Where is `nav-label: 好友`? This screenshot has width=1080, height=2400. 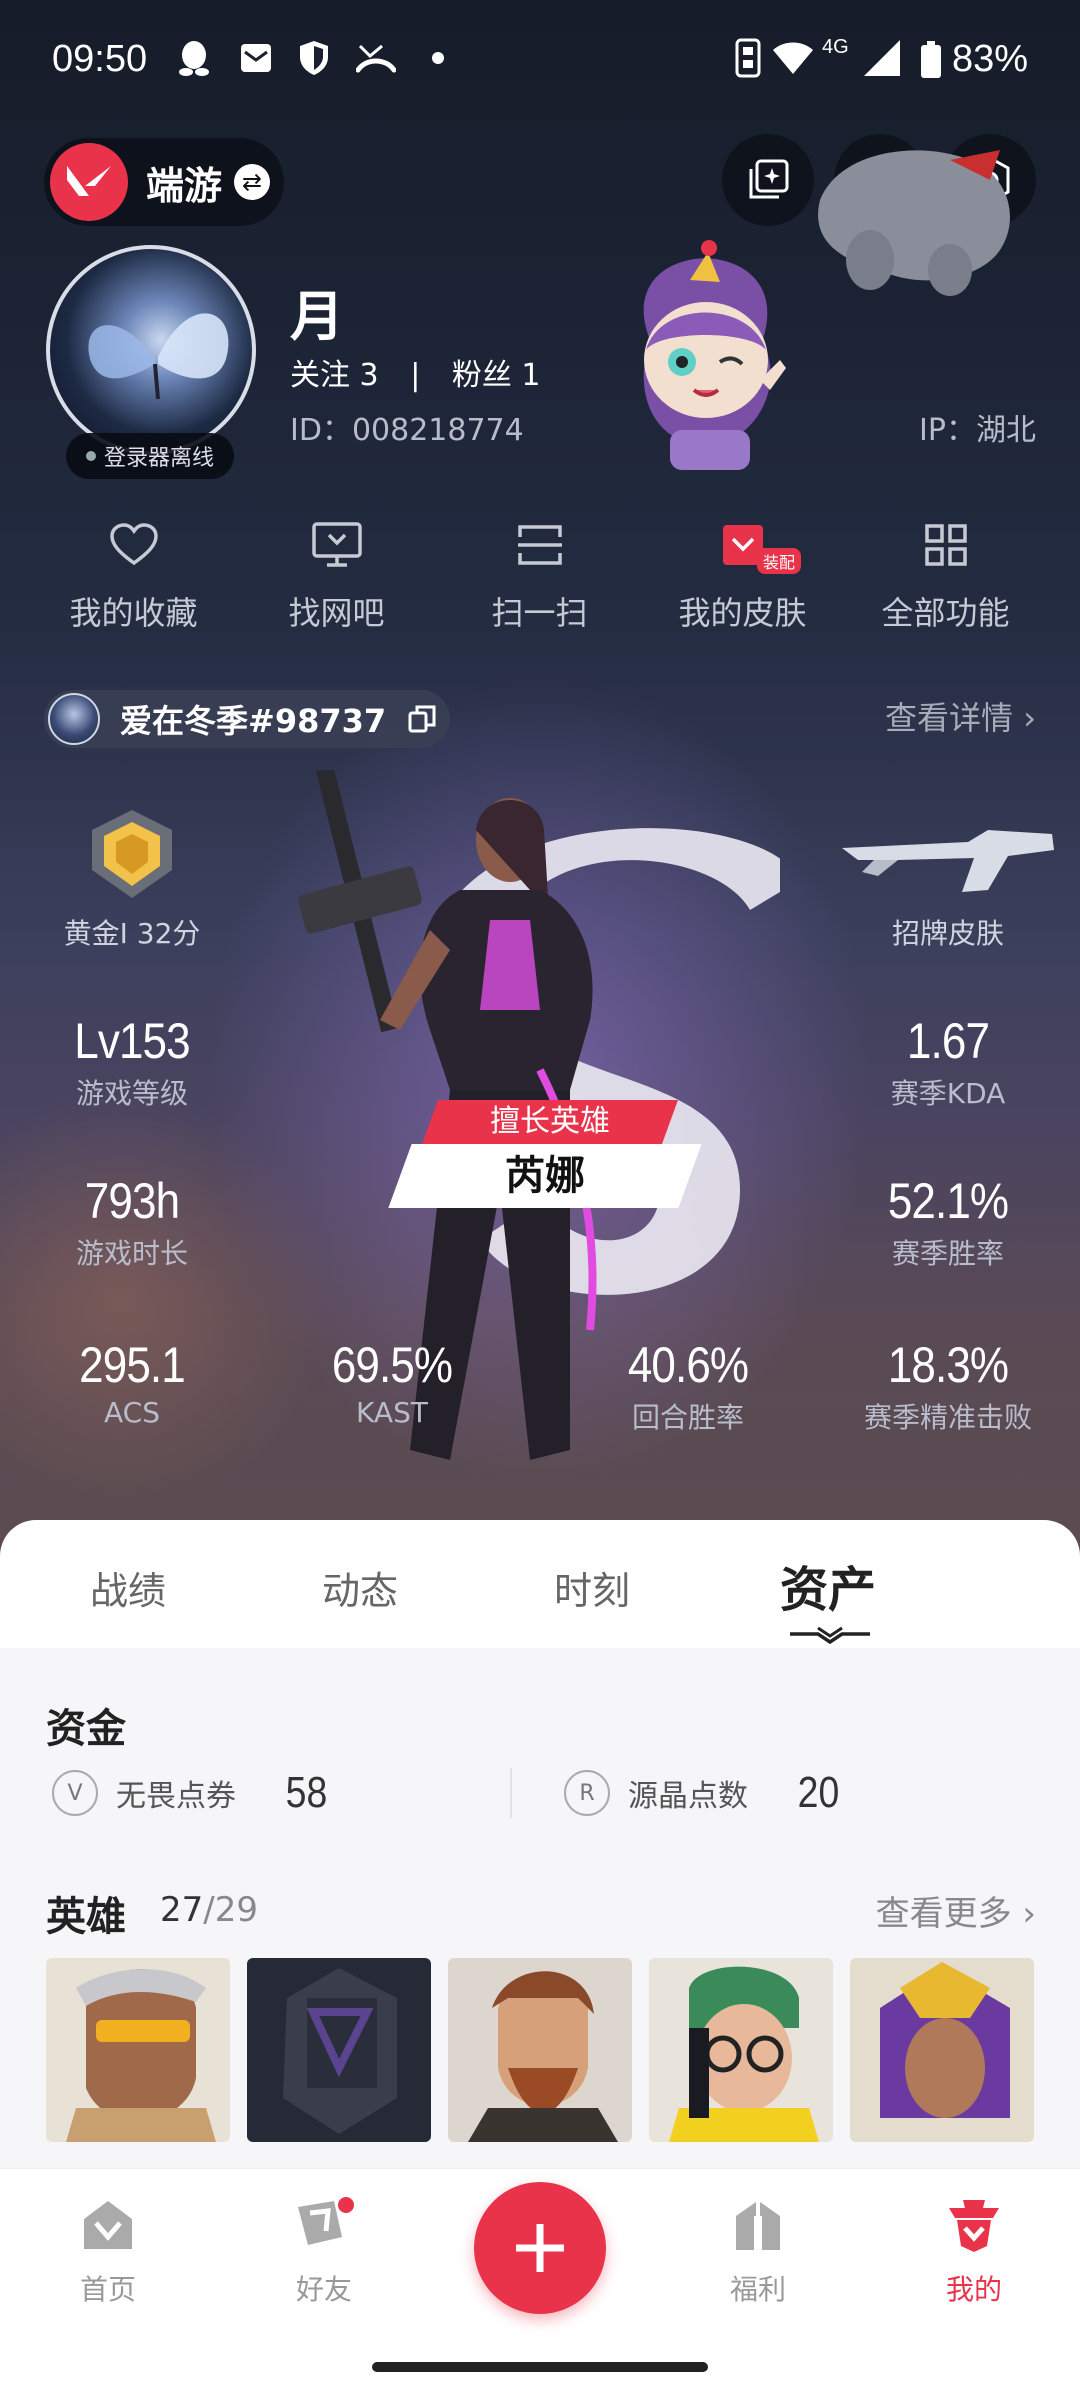 nav-label: 好友 is located at coordinates (323, 2289).